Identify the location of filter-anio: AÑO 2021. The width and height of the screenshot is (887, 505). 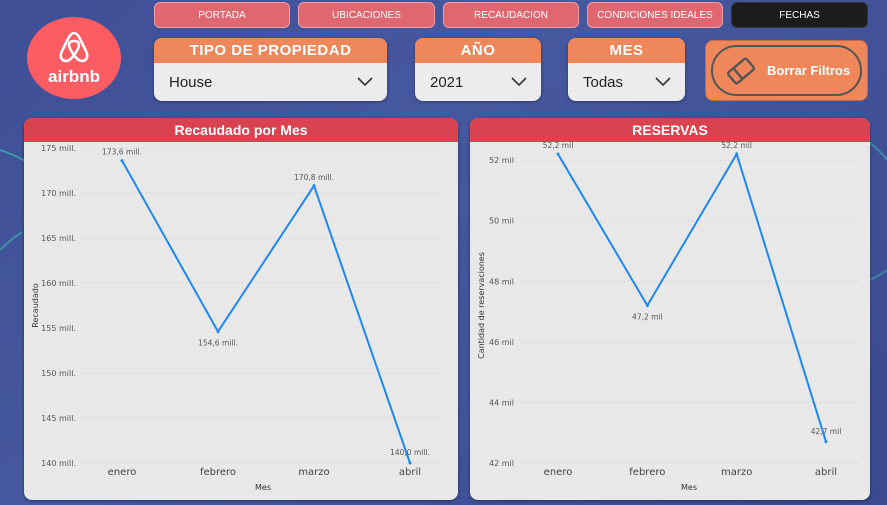
(478, 69).